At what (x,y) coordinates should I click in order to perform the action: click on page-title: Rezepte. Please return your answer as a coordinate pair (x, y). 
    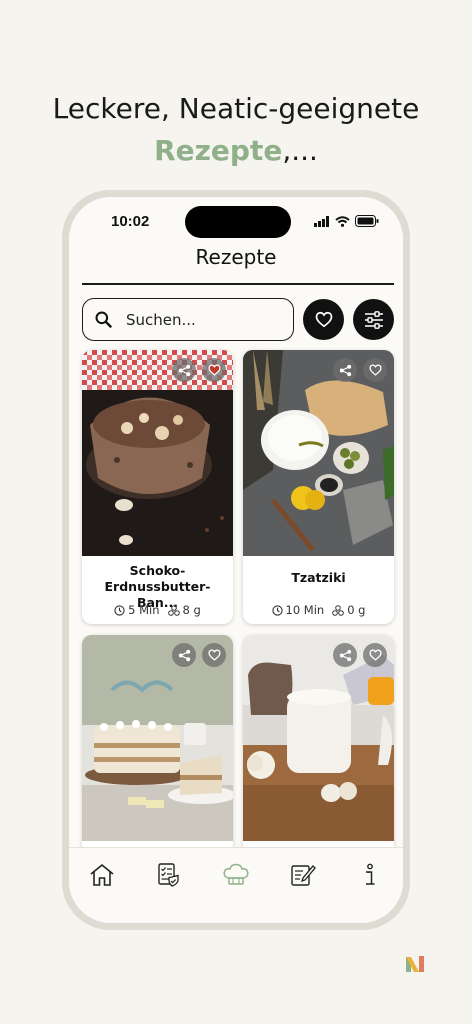
    Looking at the image, I should click on (236, 257).